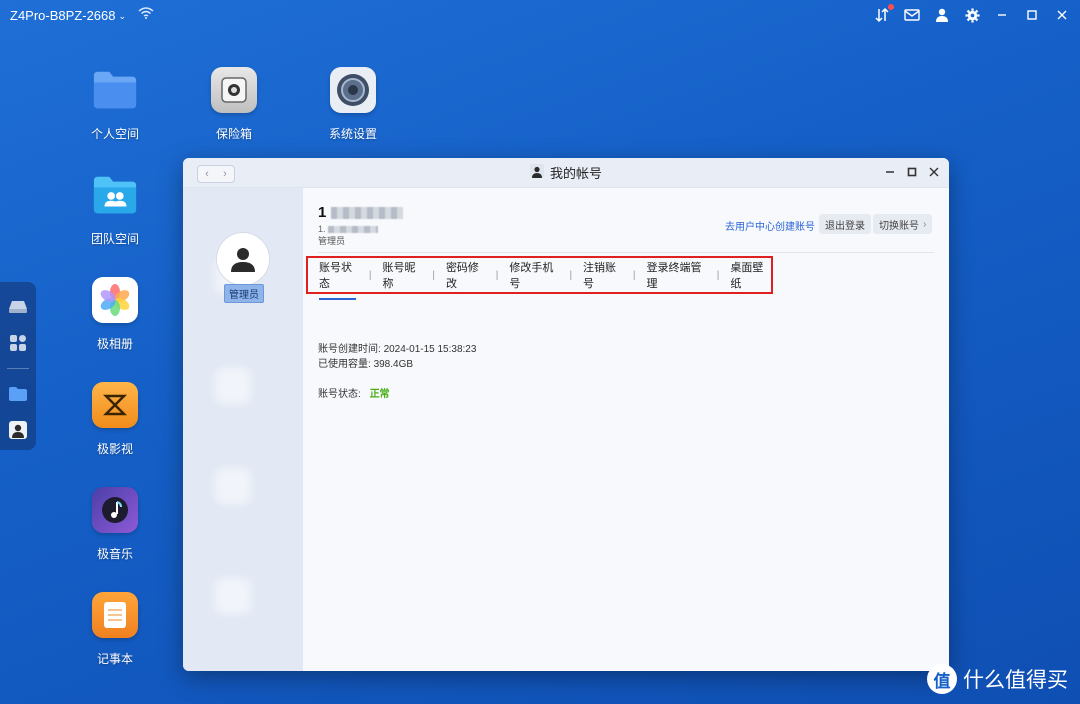 The width and height of the screenshot is (1080, 704). Describe the element at coordinates (322, 212) in the screenshot. I see `username-visible: 1` at that location.